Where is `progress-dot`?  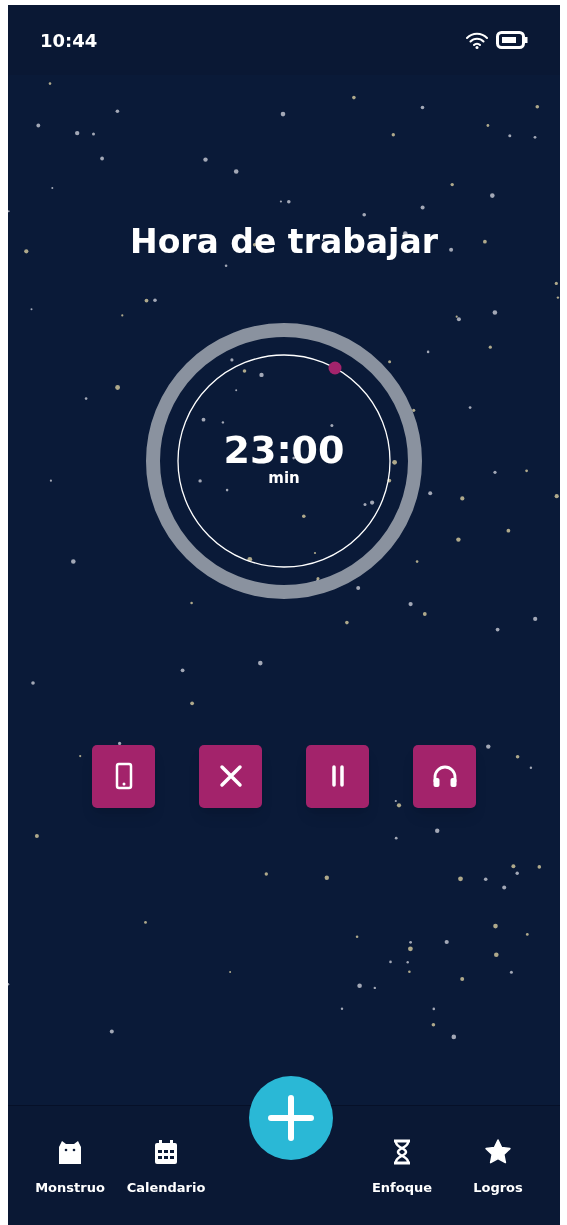 progress-dot is located at coordinates (335, 367).